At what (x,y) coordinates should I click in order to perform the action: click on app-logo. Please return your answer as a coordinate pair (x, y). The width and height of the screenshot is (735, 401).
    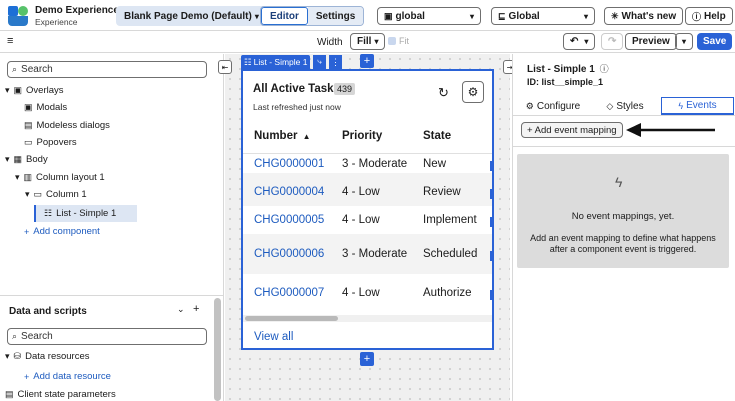
    Looking at the image, I should click on (18, 16).